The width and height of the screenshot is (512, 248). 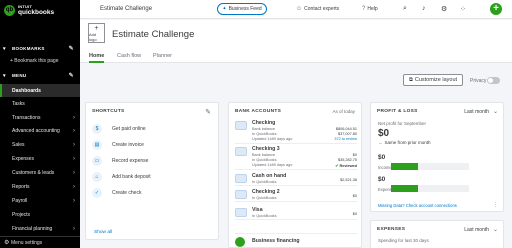 I want to click on arrow-right-icon: →, so click(x=380, y=142).